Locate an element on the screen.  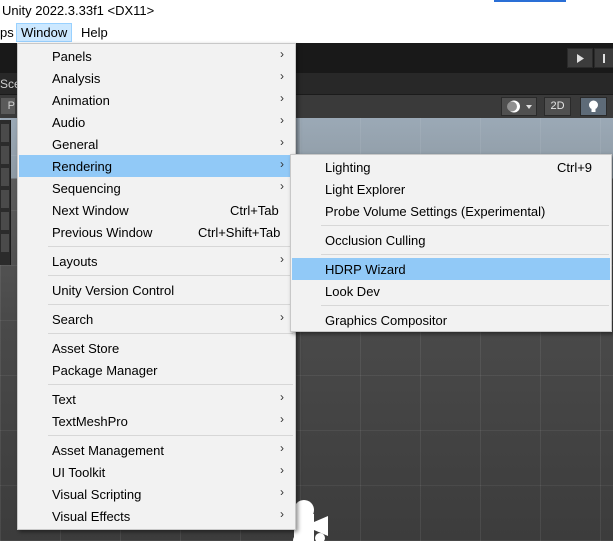
shading-sphere-icon is located at coordinates (519, 106).